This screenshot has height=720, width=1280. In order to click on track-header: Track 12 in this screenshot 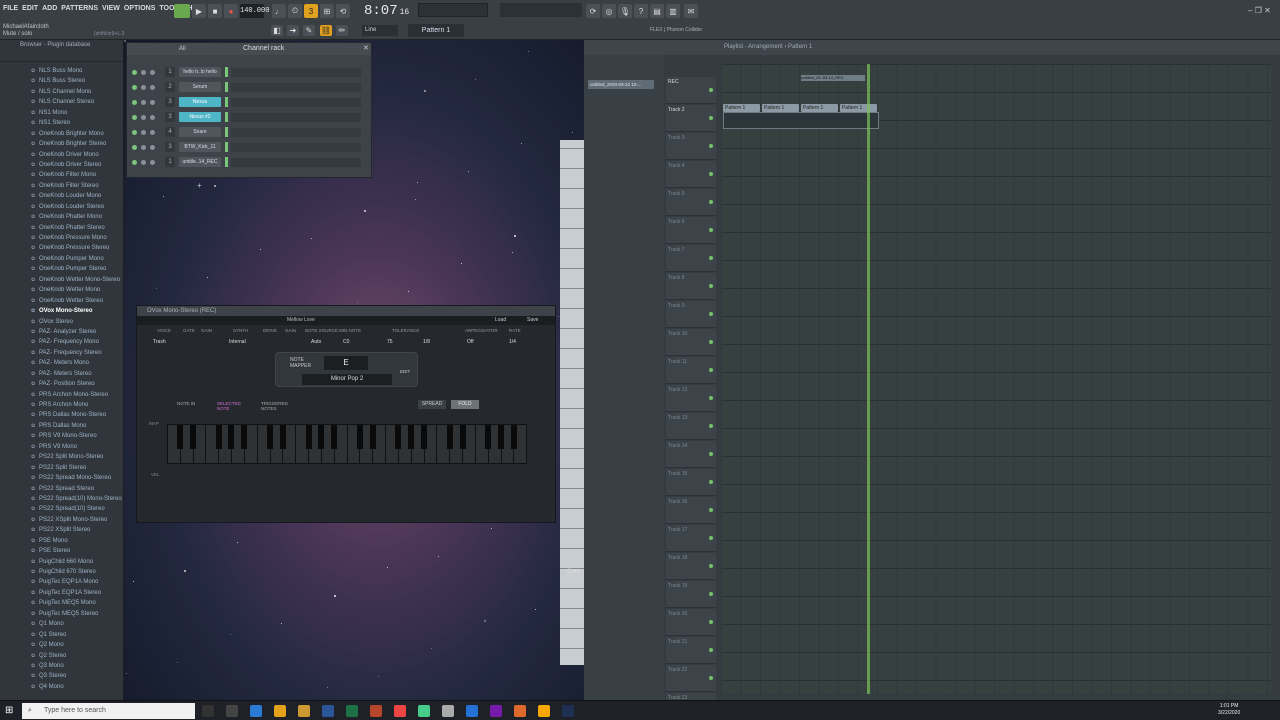, I will do `click(691, 398)`.